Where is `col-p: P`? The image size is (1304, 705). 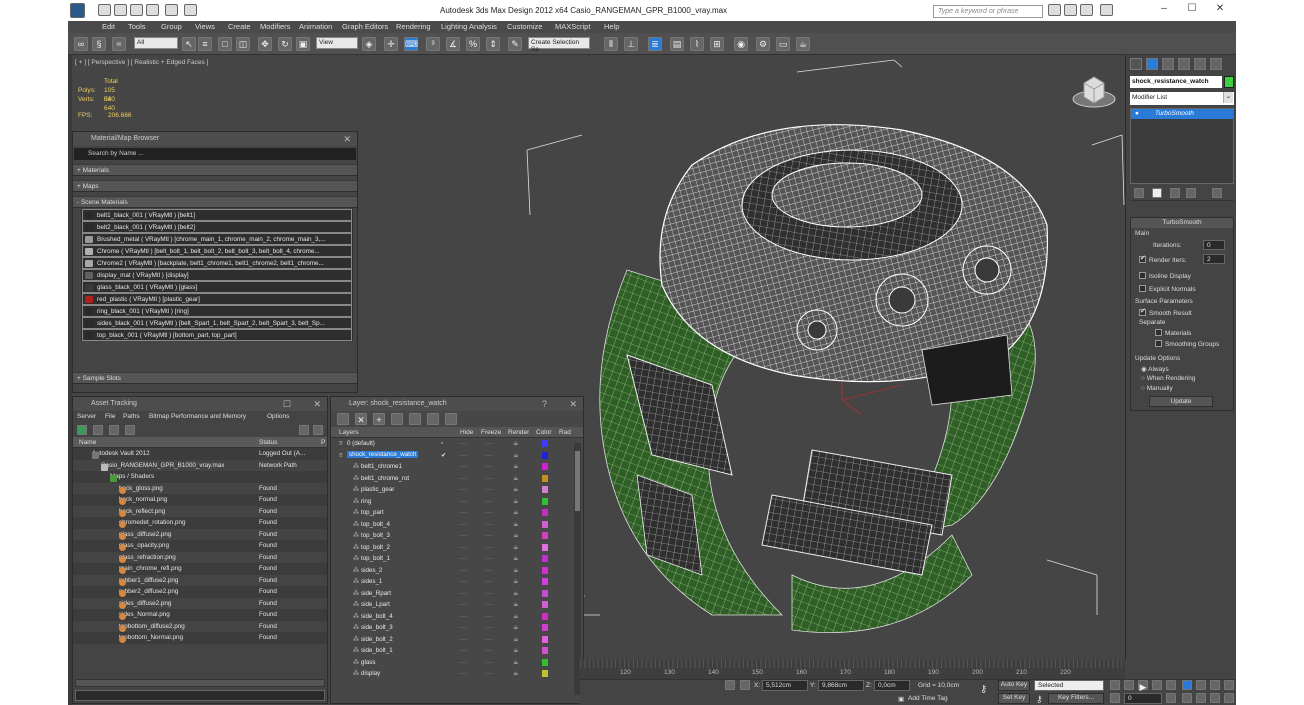 col-p: P is located at coordinates (323, 442).